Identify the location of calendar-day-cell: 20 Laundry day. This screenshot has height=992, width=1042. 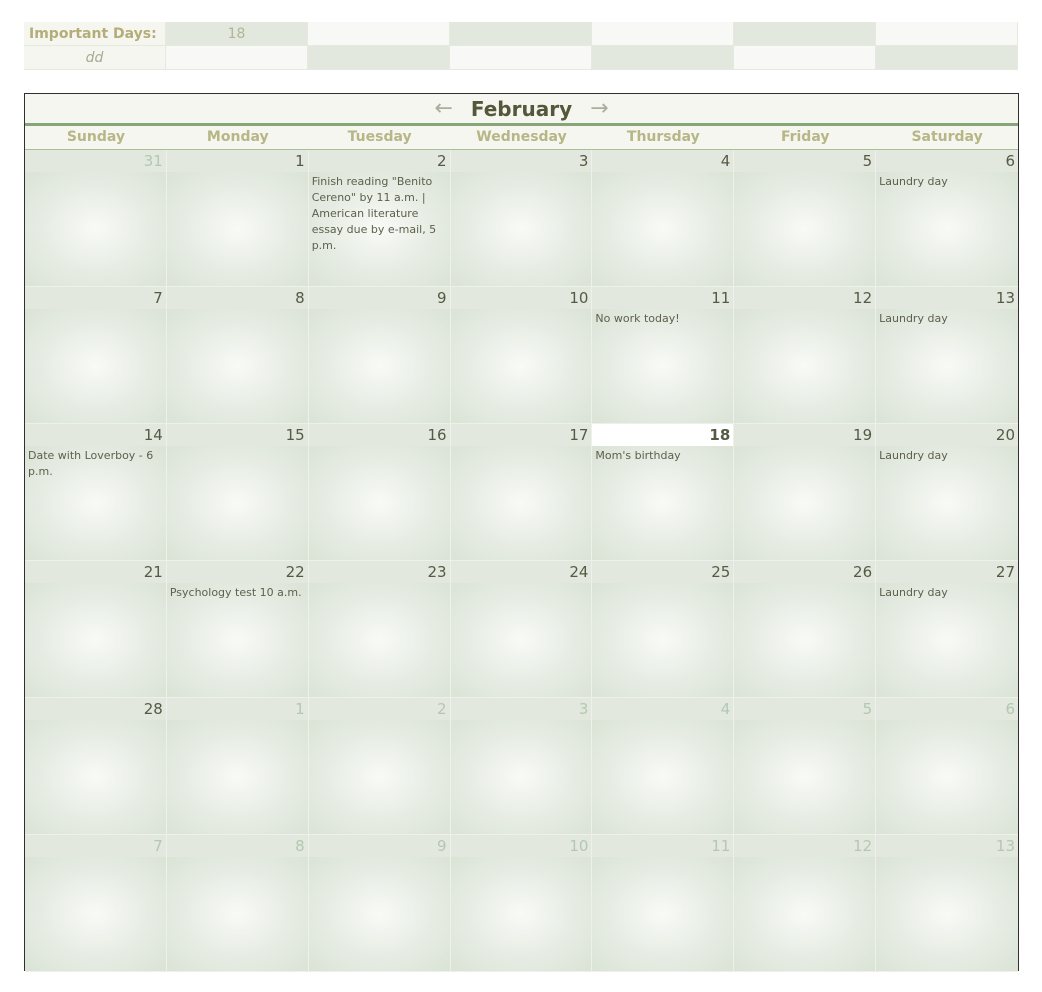
(947, 492).